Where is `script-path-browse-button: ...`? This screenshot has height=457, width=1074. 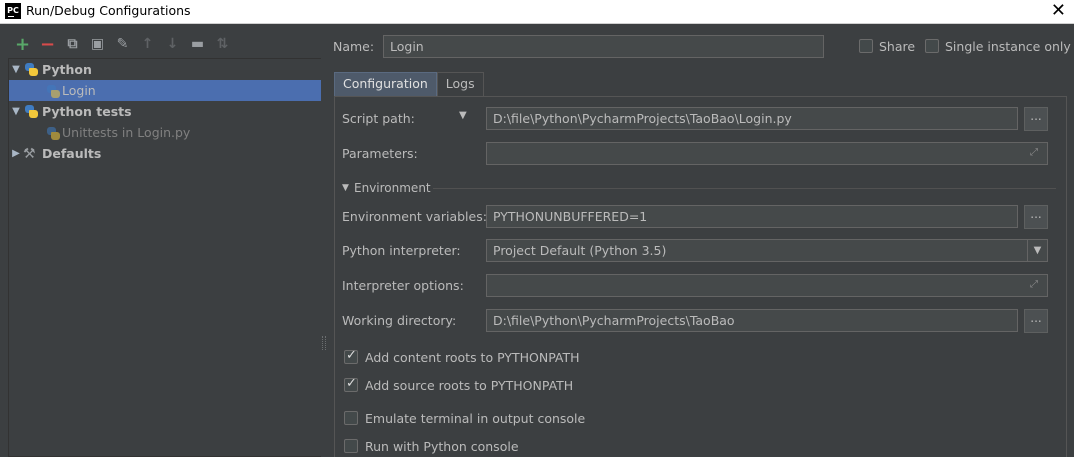 script-path-browse-button: ... is located at coordinates (1036, 119).